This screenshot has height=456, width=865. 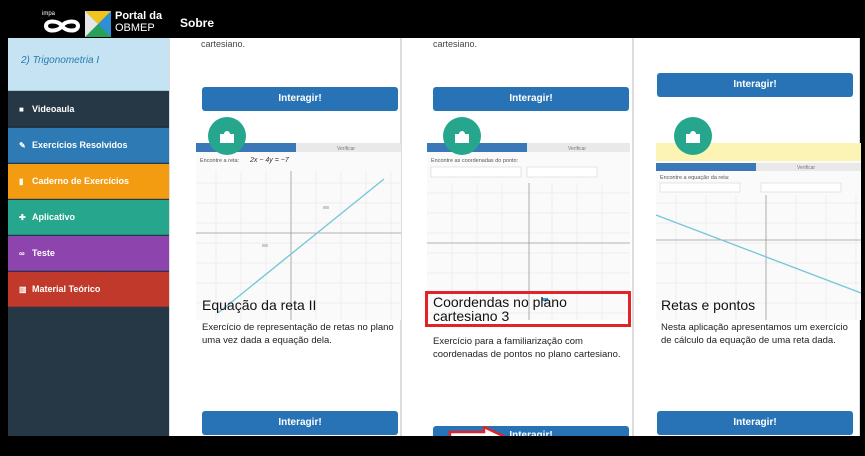 I want to click on card-title: Equação da reta II, so click(x=259, y=305).